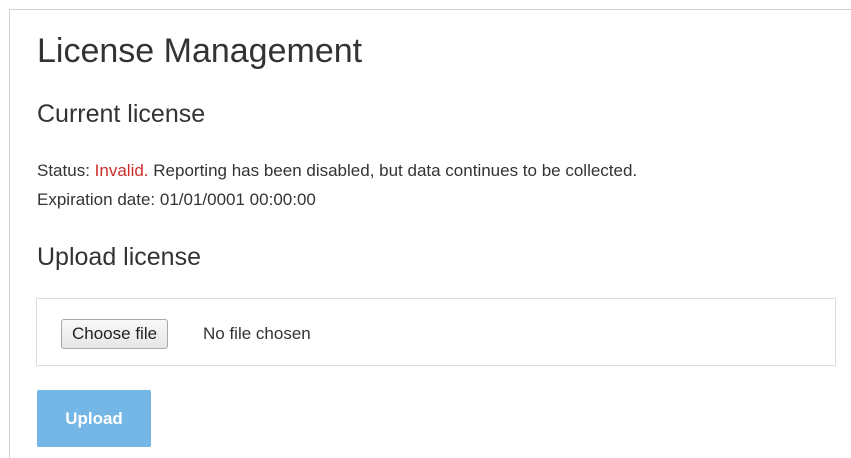 The image size is (851, 458). Describe the element at coordinates (257, 333) in the screenshot. I see `file-status-text: No file chosen` at that location.